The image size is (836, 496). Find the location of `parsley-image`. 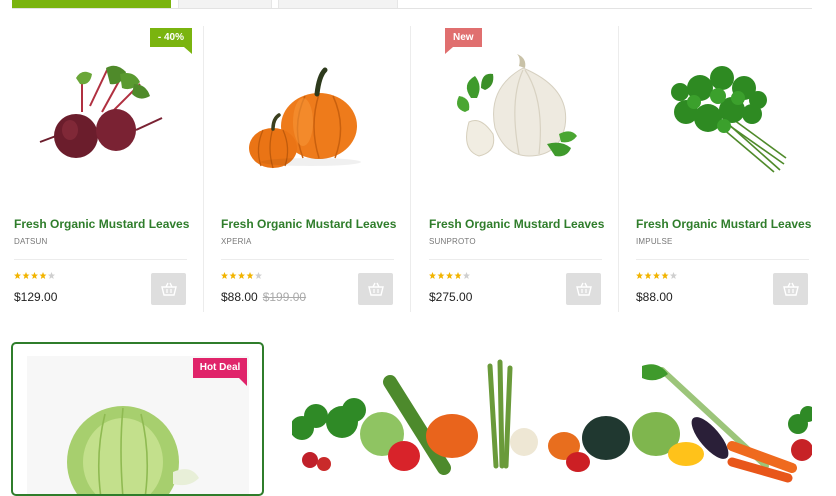

parsley-image is located at coordinates (730, 116).